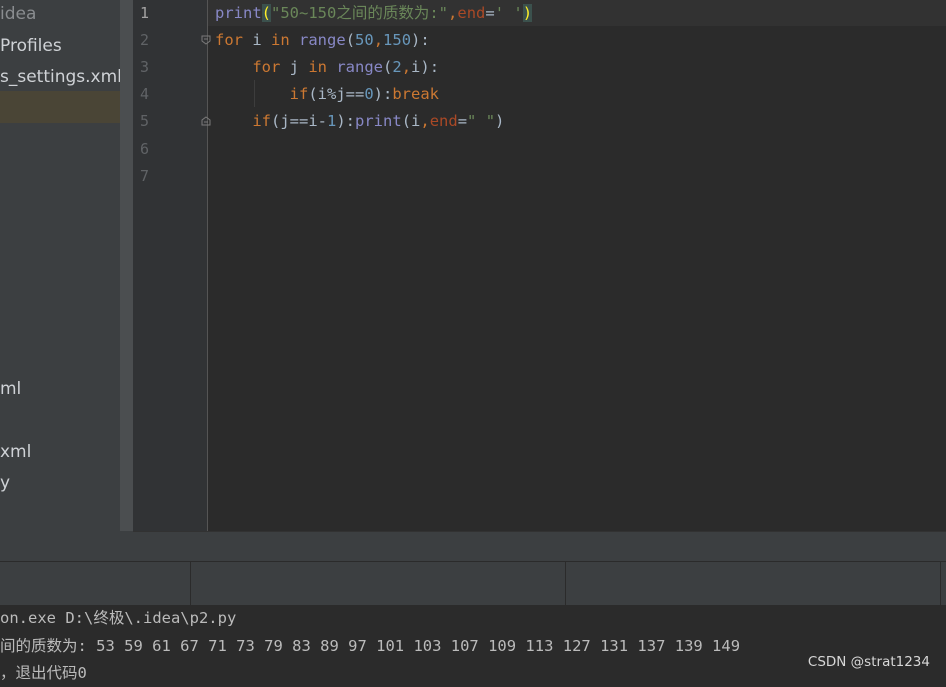 Image resolution: width=946 pixels, height=687 pixels. Describe the element at coordinates (481, 121) in the screenshot. I see `token-string: " "` at that location.